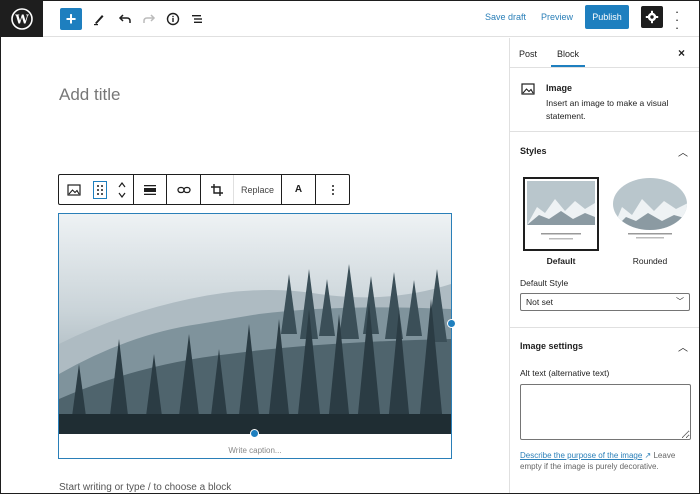 The image size is (700, 494). Describe the element at coordinates (539, 302) in the screenshot. I see `default-style-value: Not set` at that location.